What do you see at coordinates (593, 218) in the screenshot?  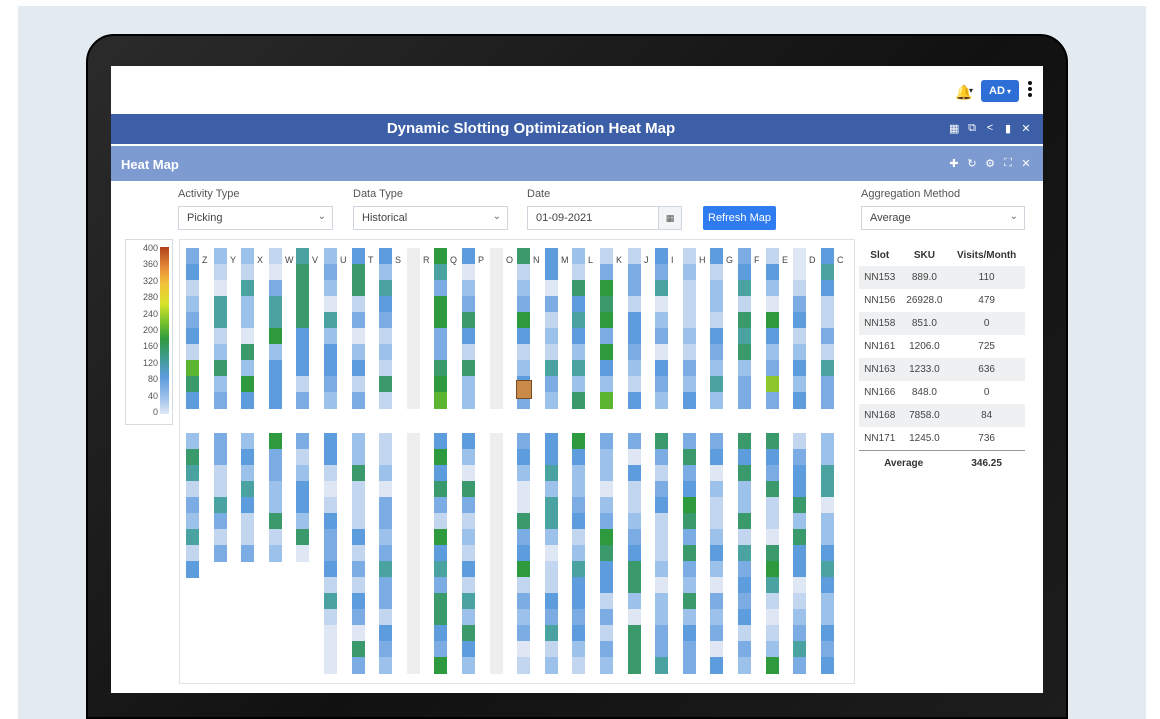 I see `date-input: 01-09-2021` at bounding box center [593, 218].